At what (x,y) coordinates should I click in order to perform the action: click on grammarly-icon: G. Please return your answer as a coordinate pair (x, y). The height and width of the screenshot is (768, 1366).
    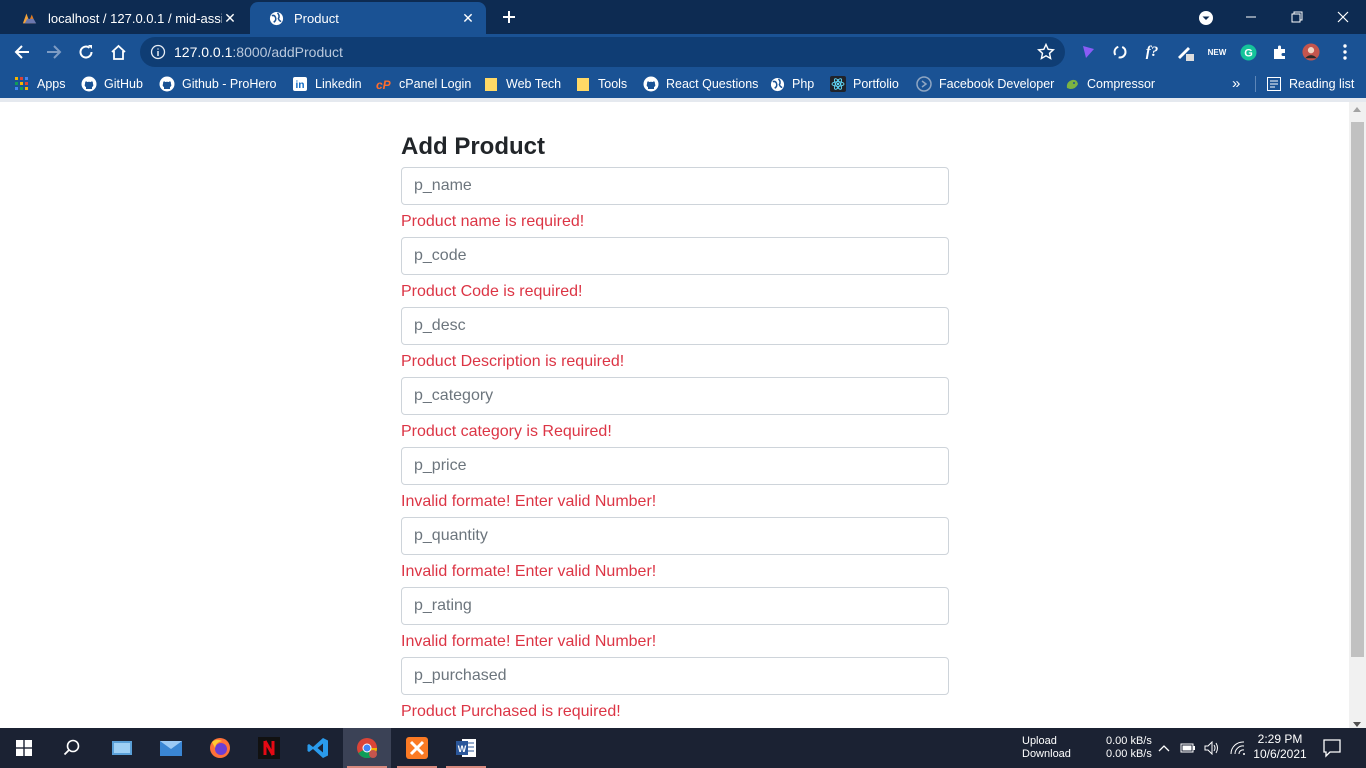
    Looking at the image, I should click on (1248, 52).